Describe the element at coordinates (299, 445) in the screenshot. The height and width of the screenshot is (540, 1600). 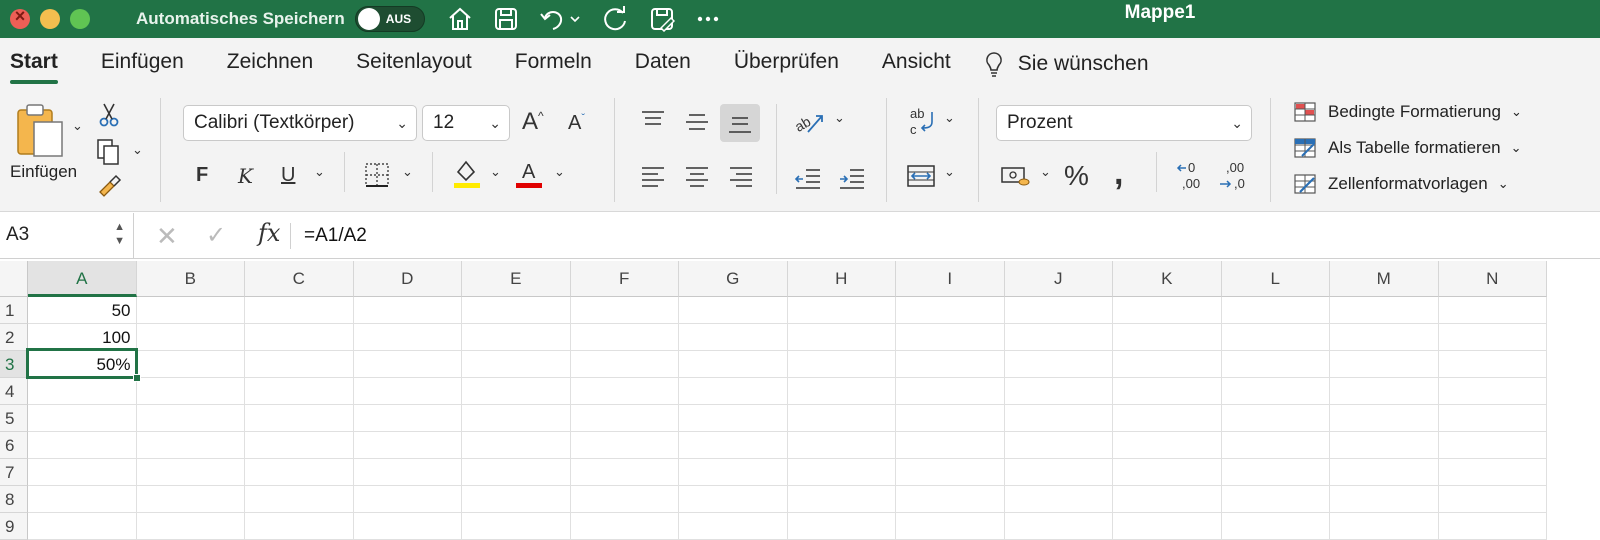
I see `cell-c6` at that location.